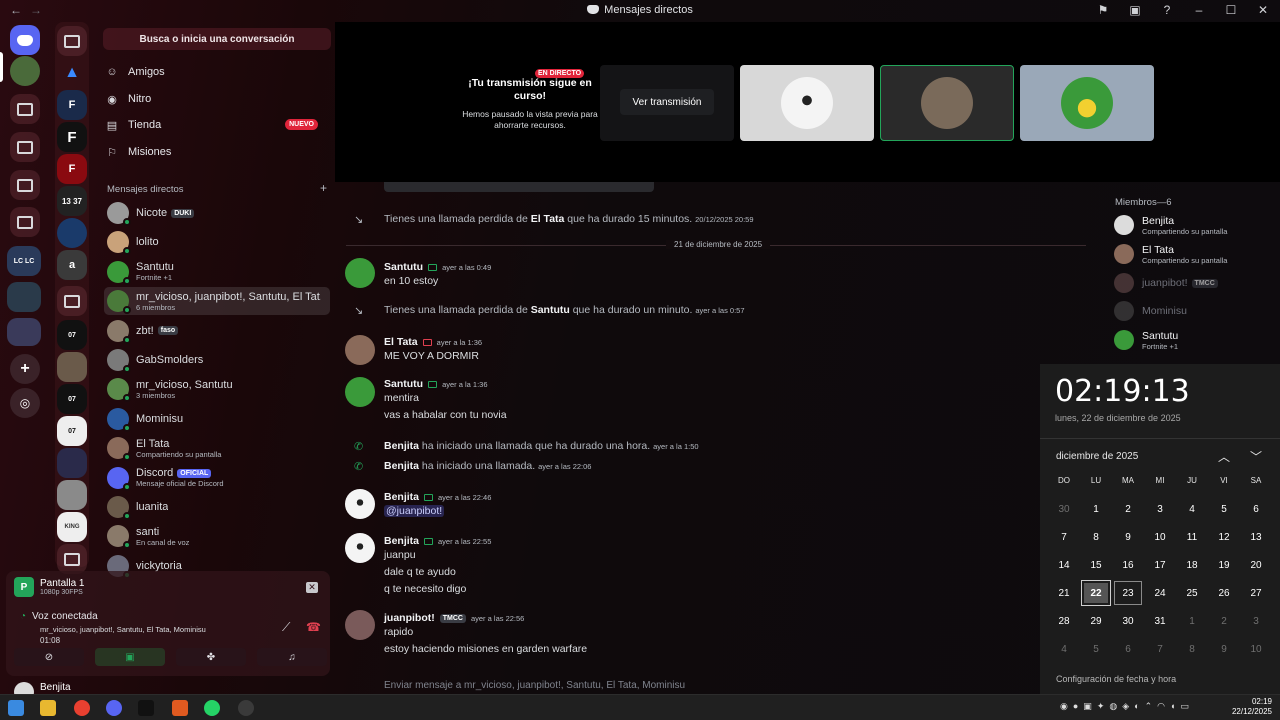  I want to click on calendar-day: 5, so click(1224, 509).